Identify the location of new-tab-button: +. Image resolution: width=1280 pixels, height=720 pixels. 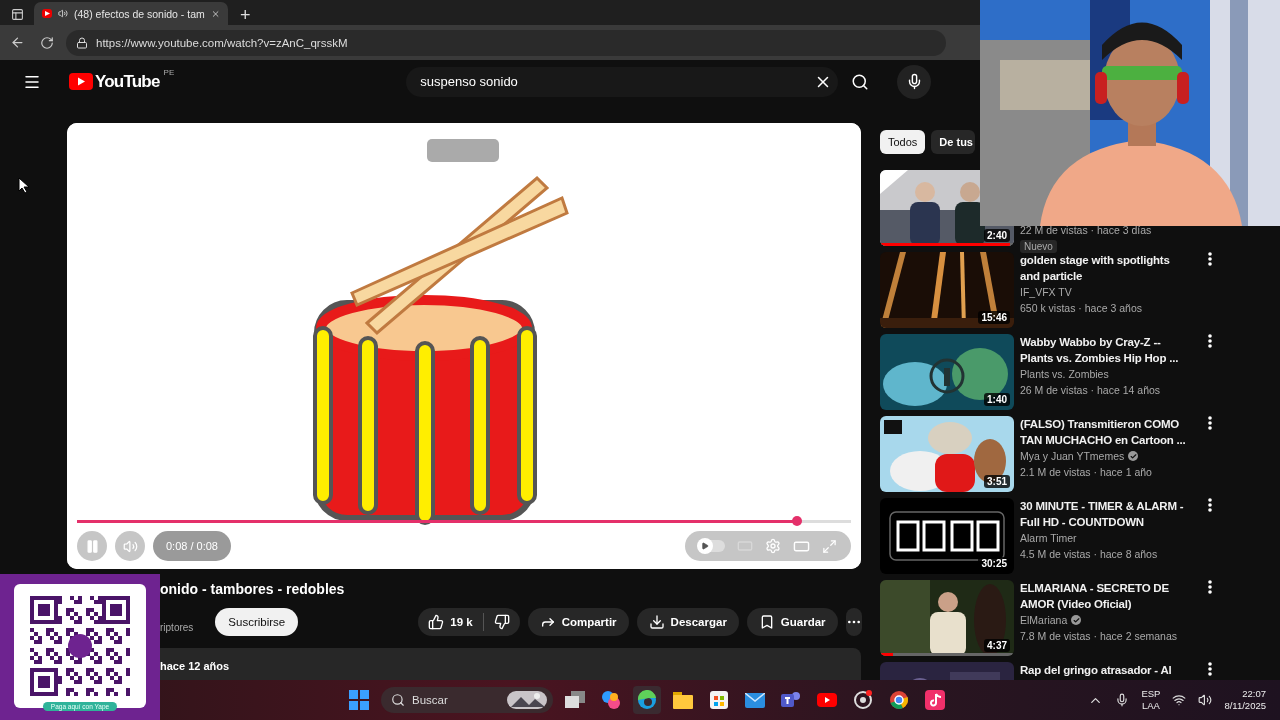
(245, 15).